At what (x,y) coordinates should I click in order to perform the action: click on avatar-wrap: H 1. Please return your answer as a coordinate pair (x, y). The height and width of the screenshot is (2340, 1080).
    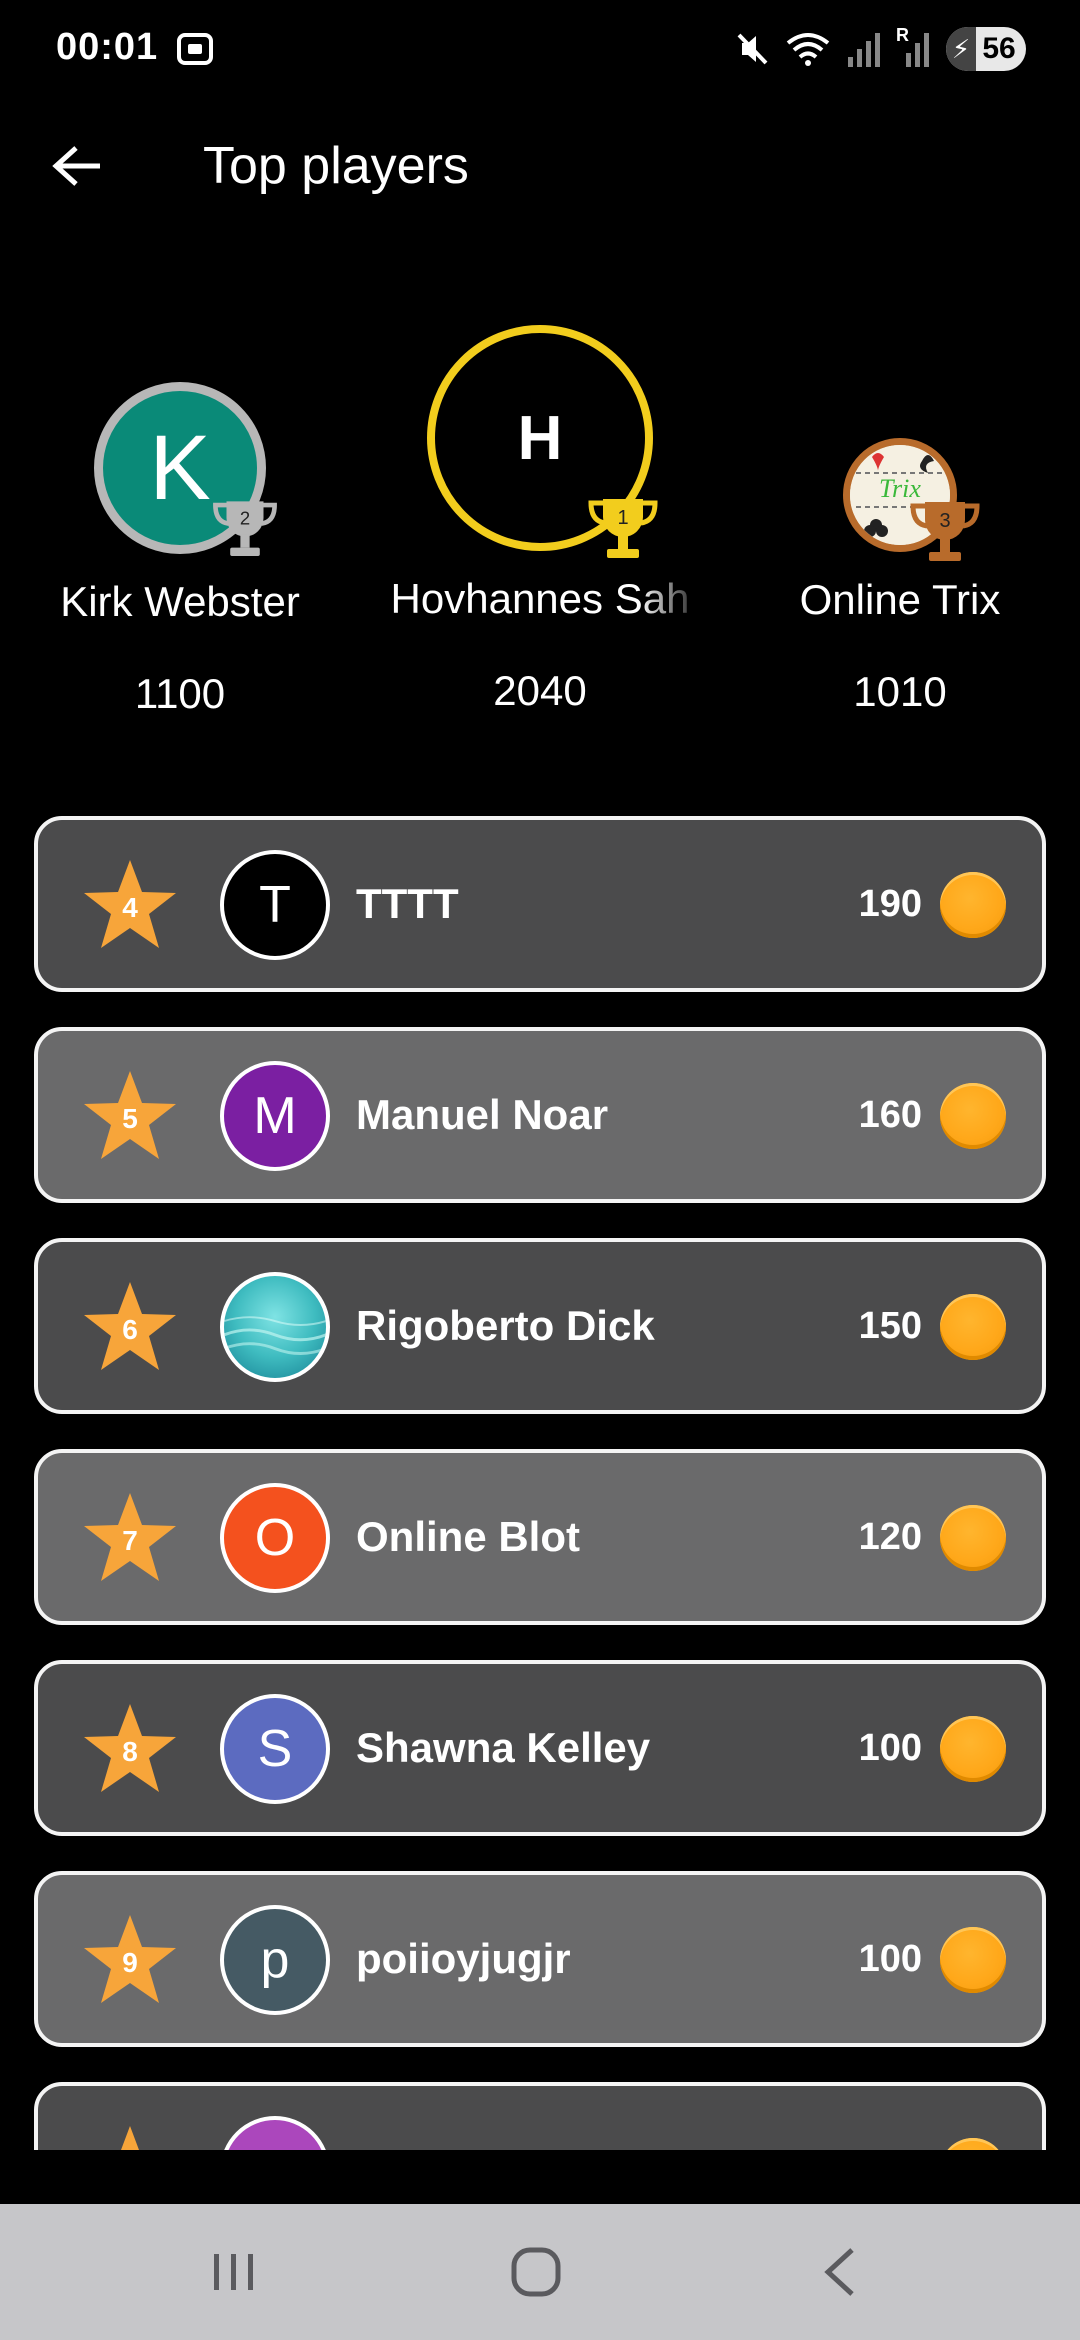
    Looking at the image, I should click on (542, 441).